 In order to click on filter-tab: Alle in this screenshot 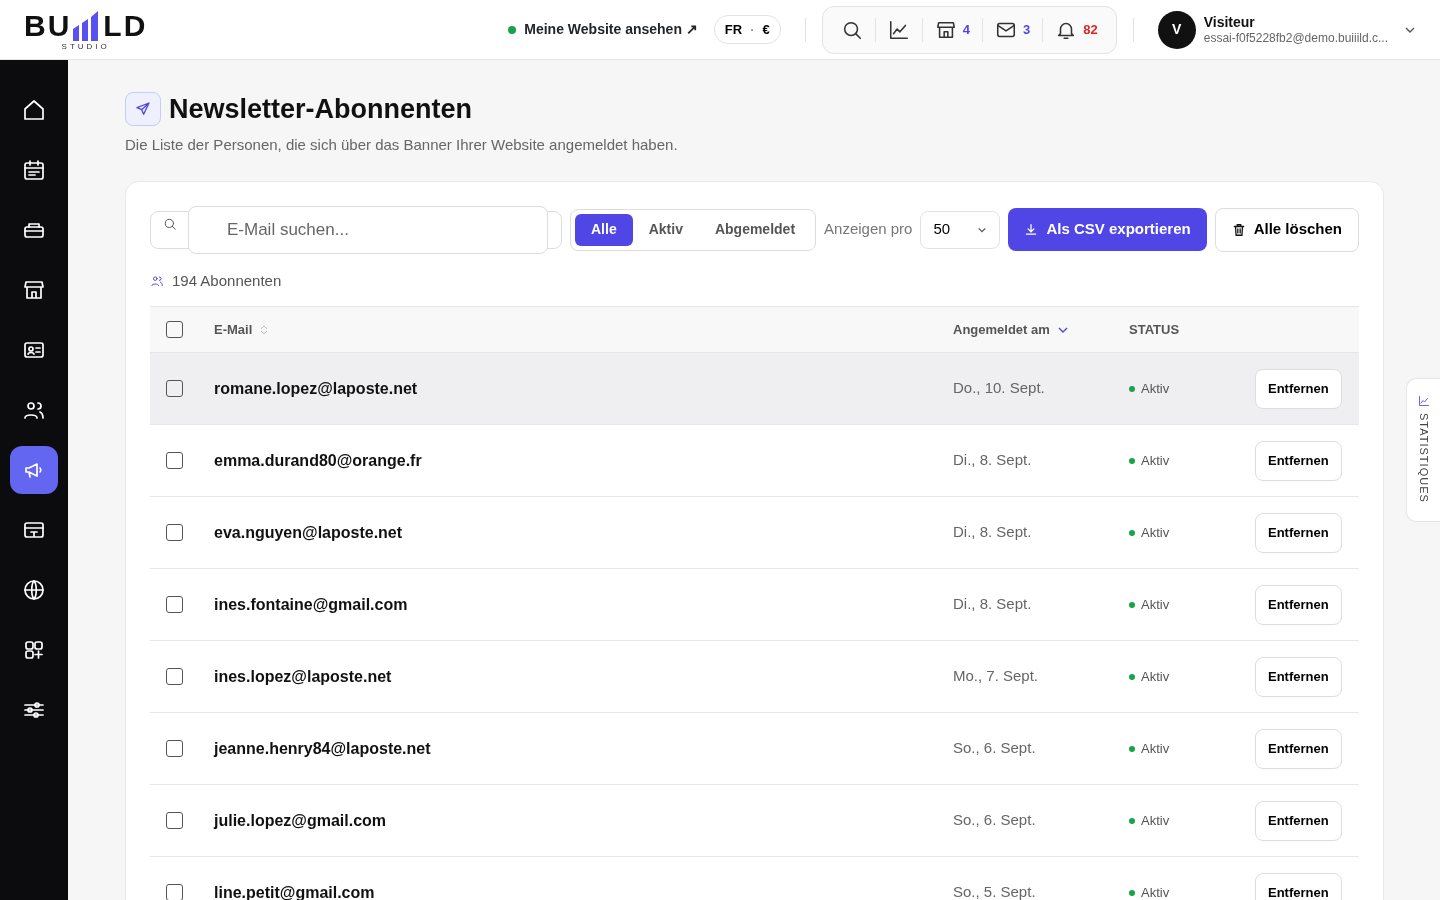, I will do `click(604, 229)`.